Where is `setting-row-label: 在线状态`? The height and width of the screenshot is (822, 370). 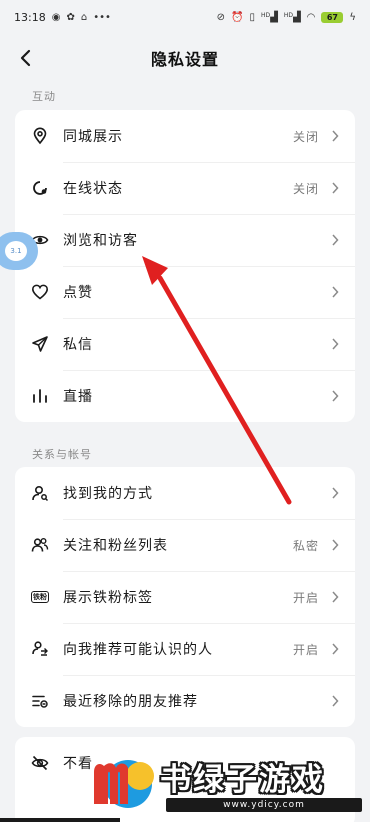
setting-row-label: 在线状态 is located at coordinates (93, 189).